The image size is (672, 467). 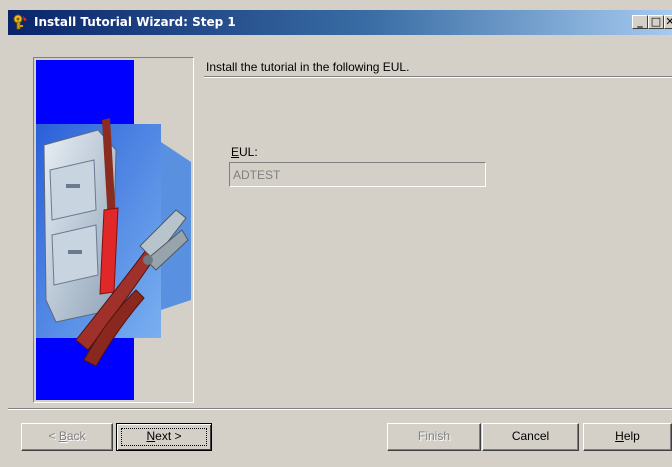 I want to click on eul-label: EUL:, so click(x=244, y=152).